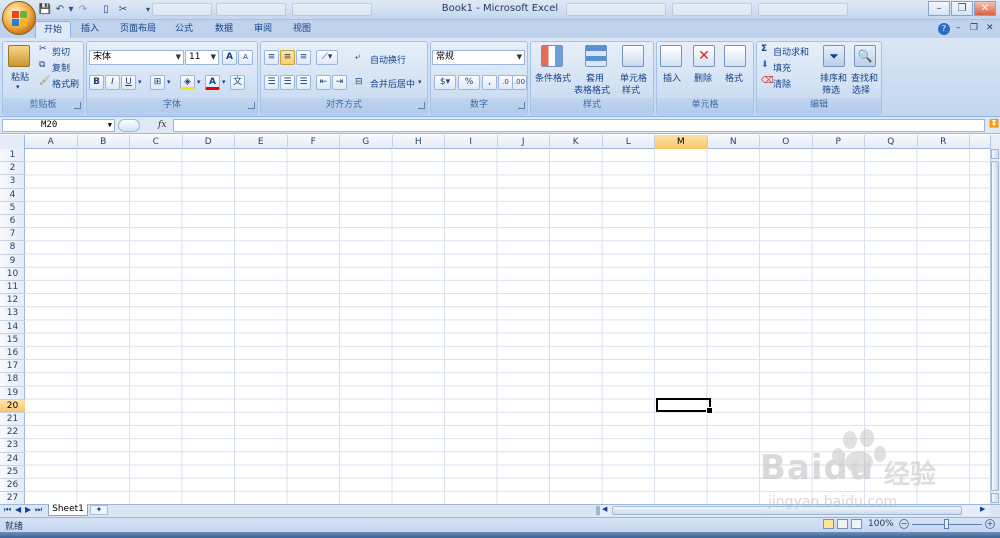 Image resolution: width=1000 pixels, height=538 pixels. I want to click on tools-icon: ✂, so click(123, 10).